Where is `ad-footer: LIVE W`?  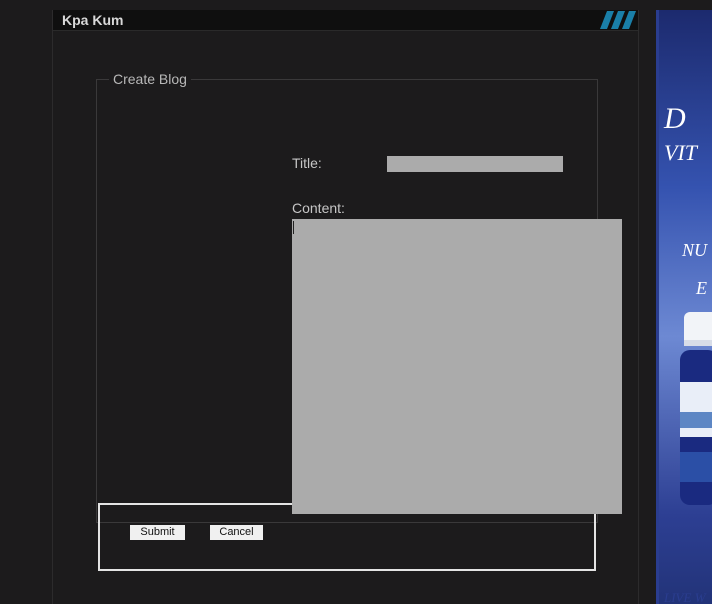
ad-footer: LIVE W is located at coordinates (685, 597).